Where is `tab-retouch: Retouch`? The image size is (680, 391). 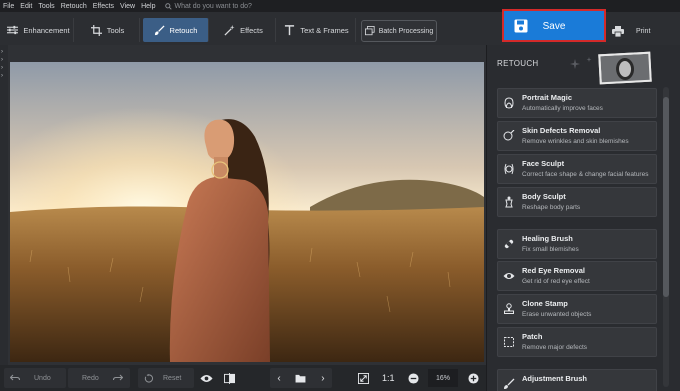
tab-retouch: Retouch is located at coordinates (176, 30).